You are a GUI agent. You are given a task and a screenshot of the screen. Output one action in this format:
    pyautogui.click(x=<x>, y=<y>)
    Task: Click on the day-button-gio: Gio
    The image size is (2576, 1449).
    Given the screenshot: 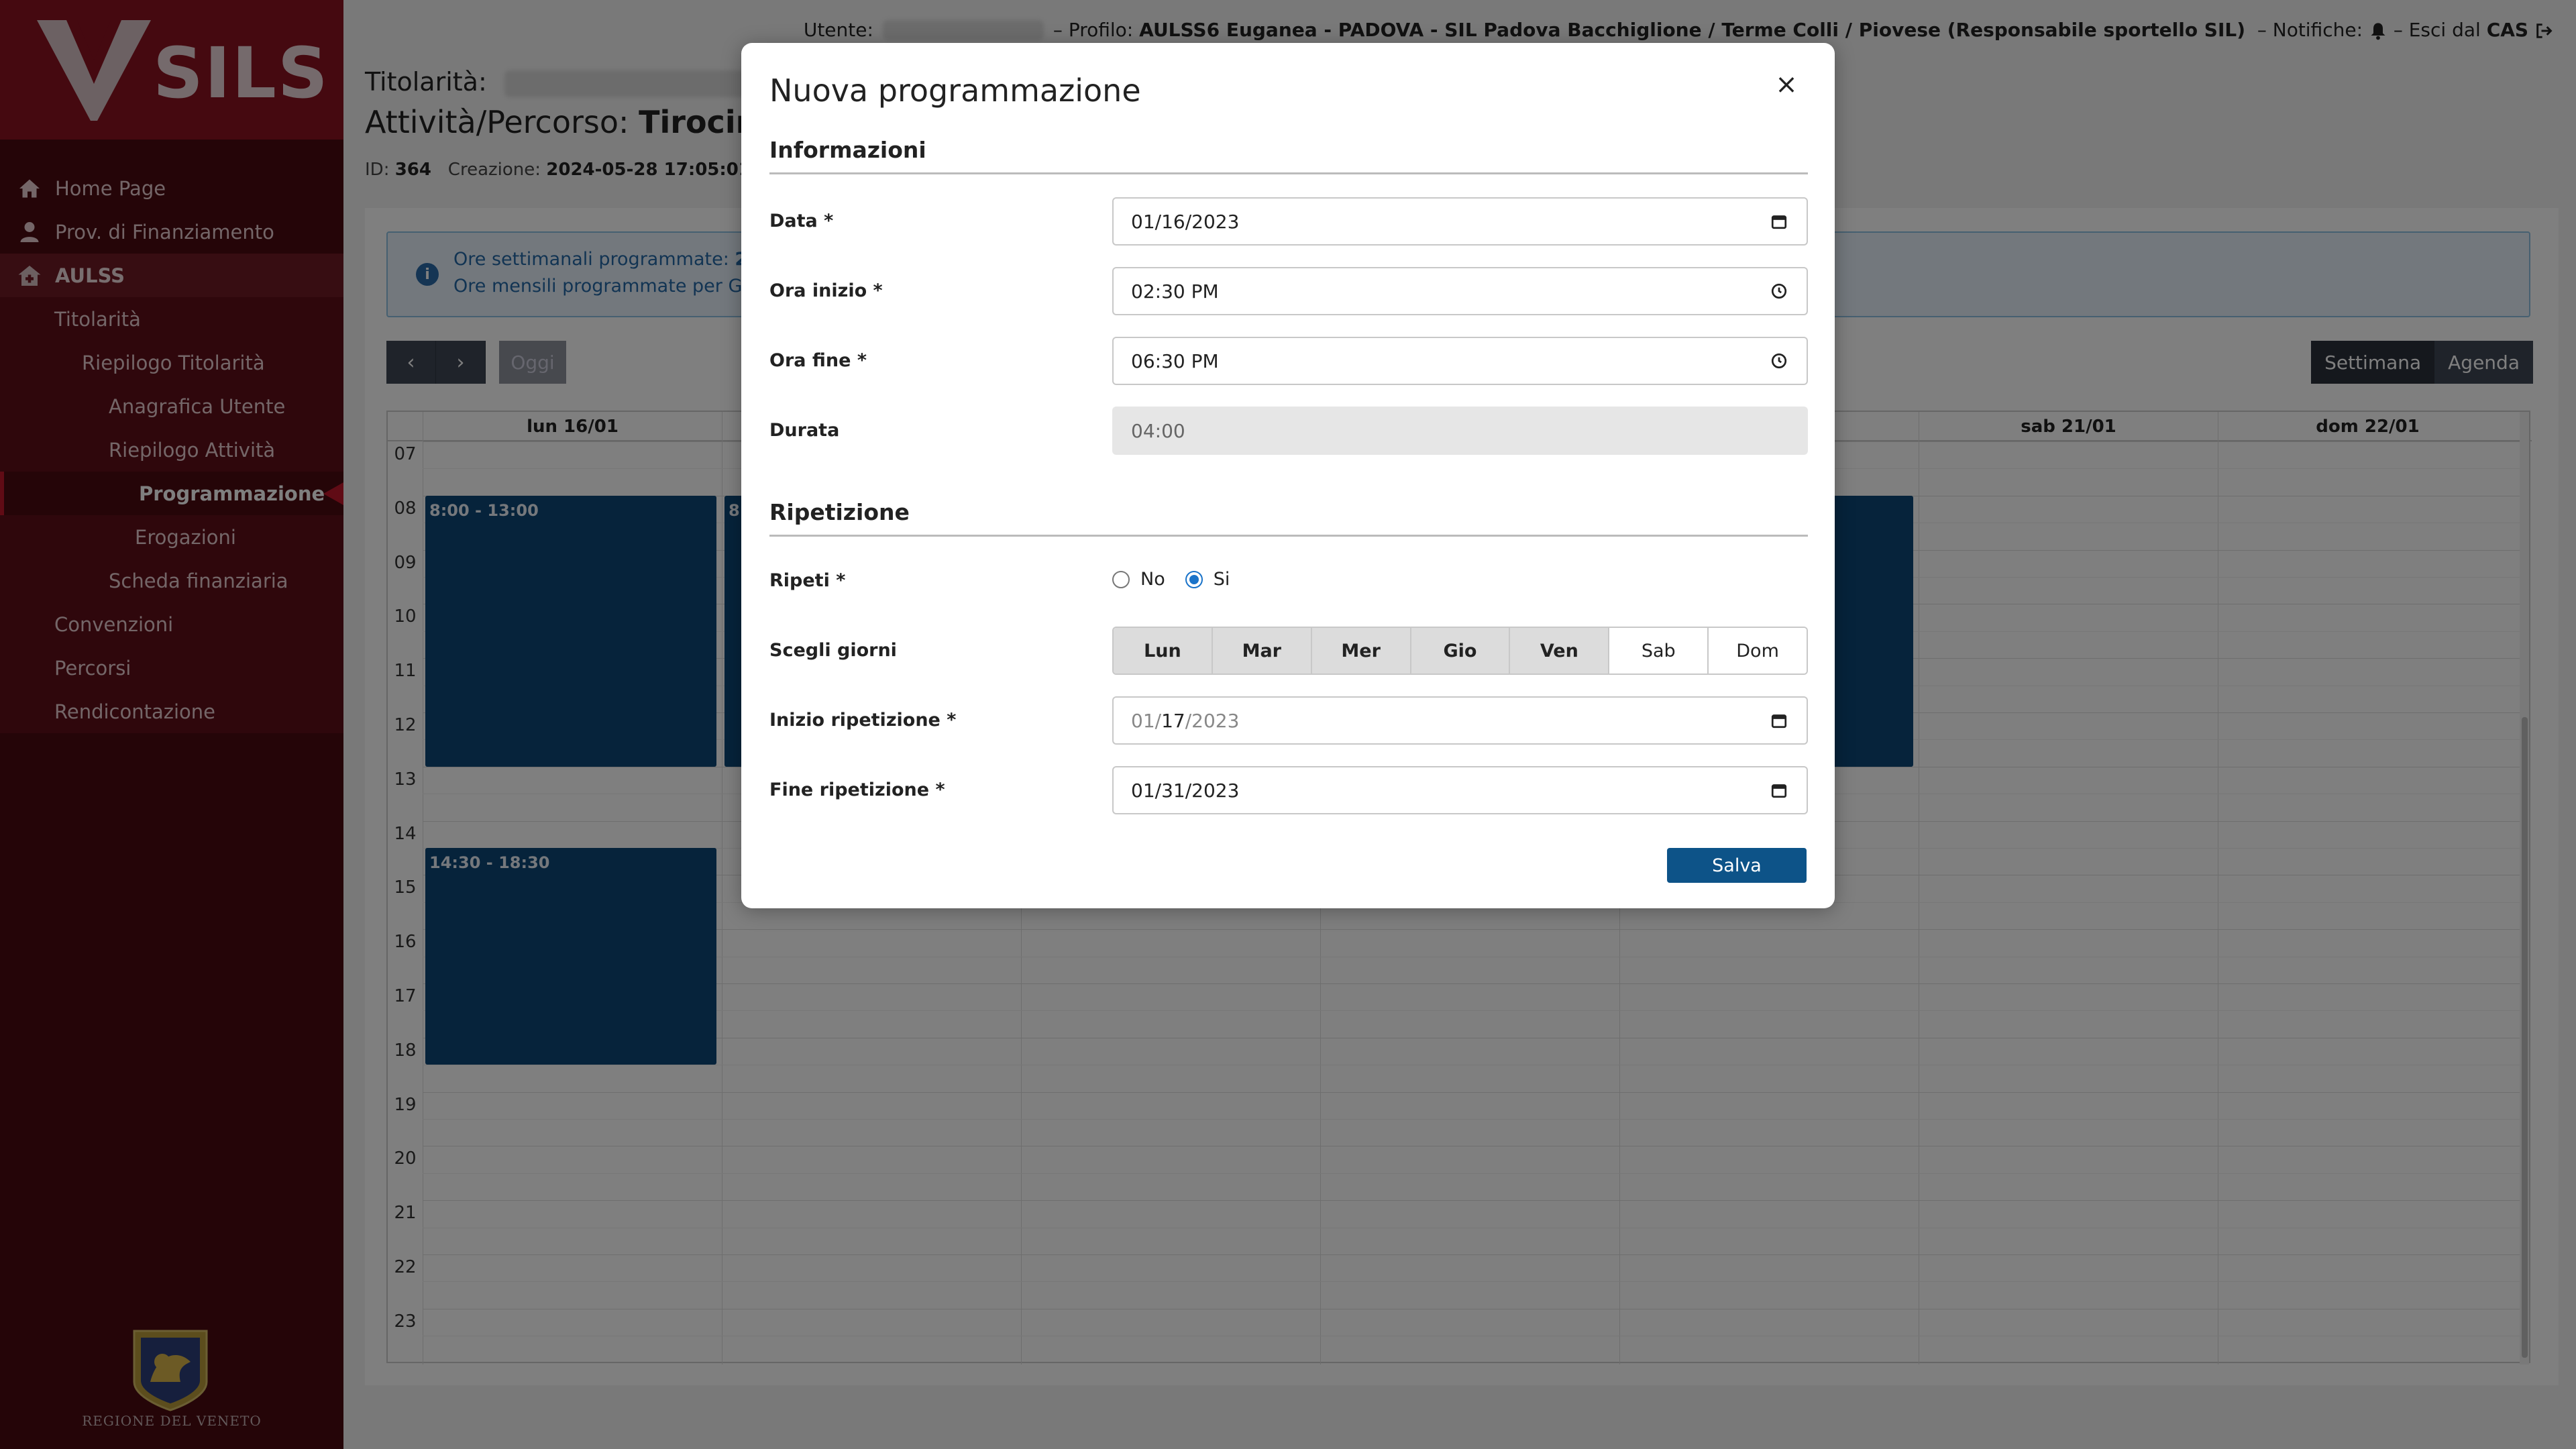 What is the action you would take?
    pyautogui.click(x=1461, y=651)
    